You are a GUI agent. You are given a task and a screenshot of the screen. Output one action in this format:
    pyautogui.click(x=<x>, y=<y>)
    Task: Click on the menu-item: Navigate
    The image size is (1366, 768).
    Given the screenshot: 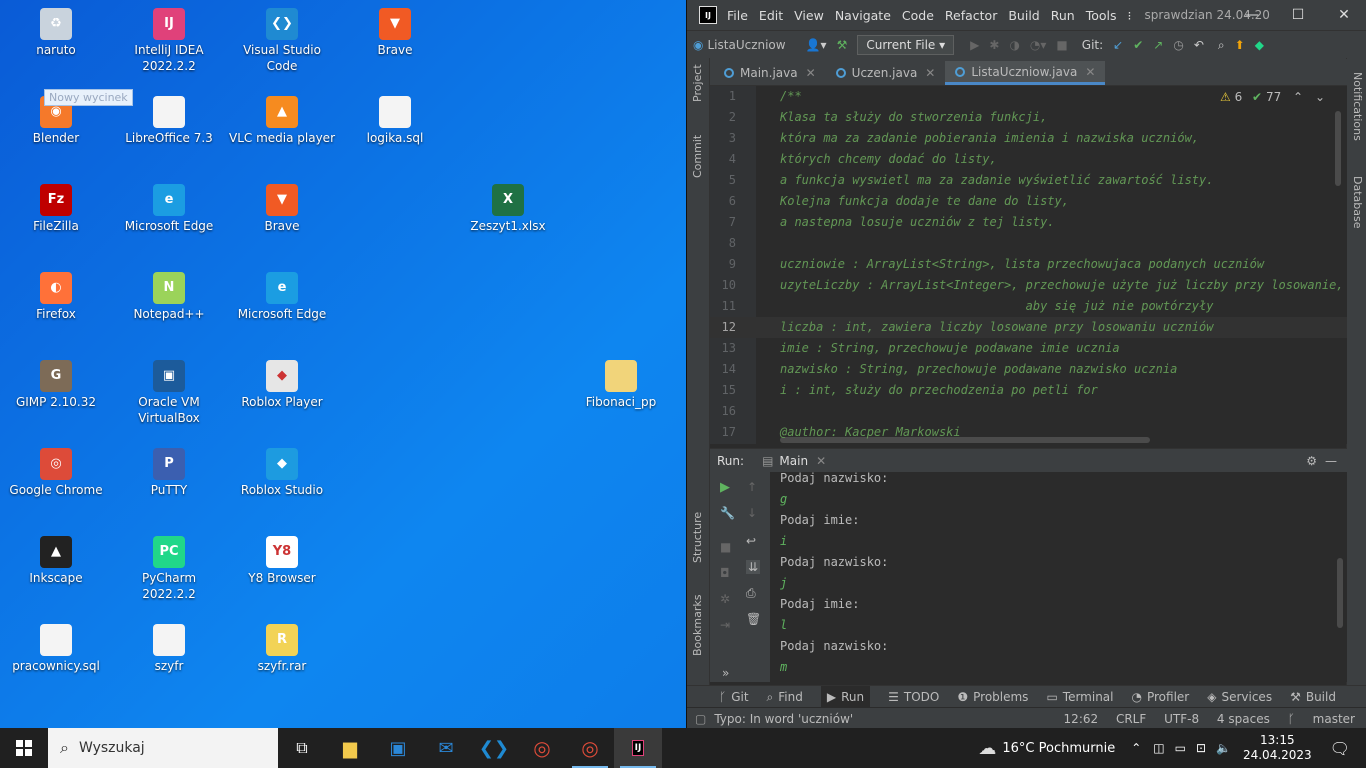 What is the action you would take?
    pyautogui.click(x=863, y=15)
    